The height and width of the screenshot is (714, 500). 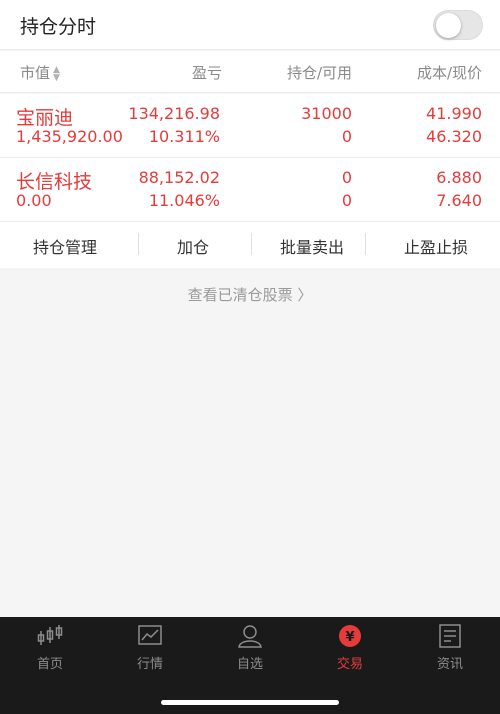 I want to click on home-indicator, so click(x=250, y=702).